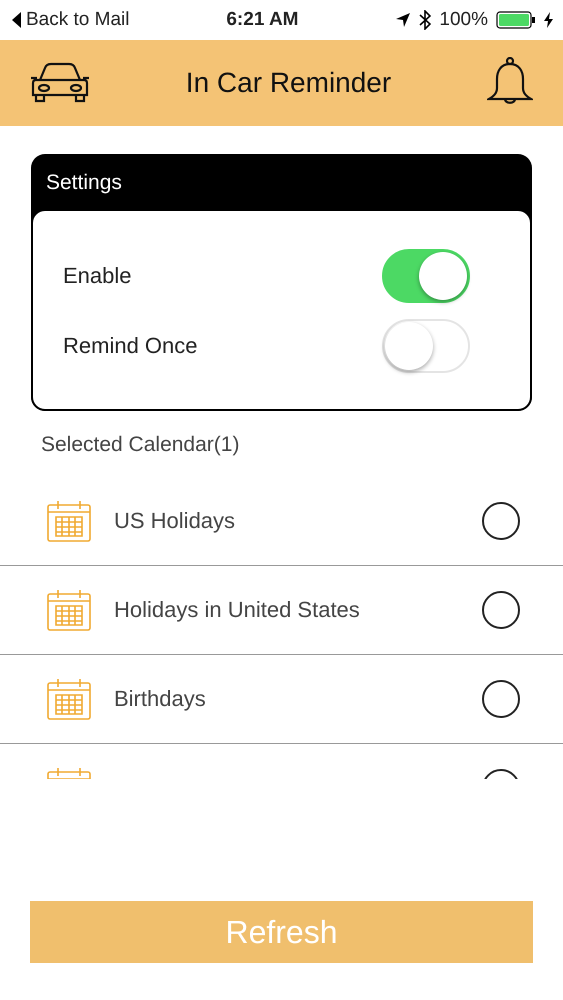 This screenshot has height=1000, width=563. I want to click on battery-icon, so click(516, 20).